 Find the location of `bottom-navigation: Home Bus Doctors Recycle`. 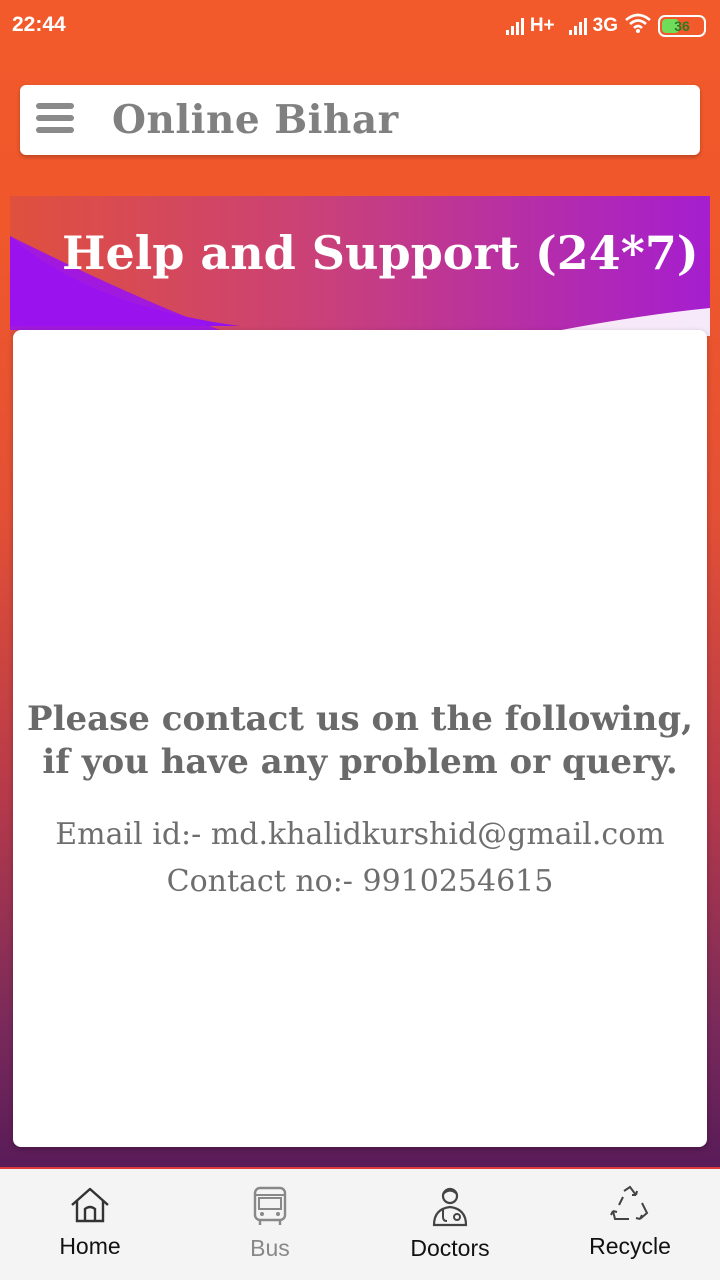

bottom-navigation: Home Bus Doctors Recycle is located at coordinates (360, 1223).